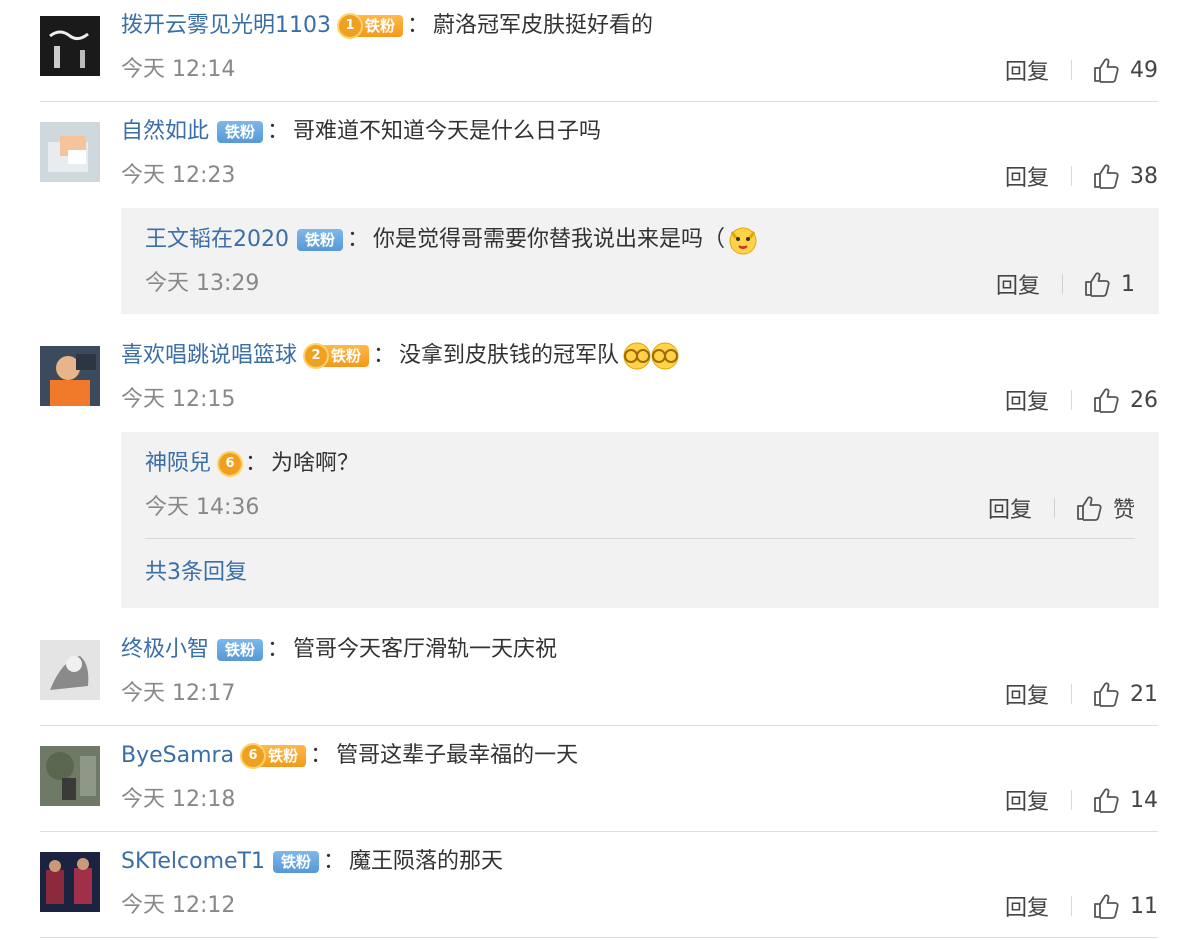 The image size is (1198, 940). I want to click on fan-level: 1, so click(350, 26).